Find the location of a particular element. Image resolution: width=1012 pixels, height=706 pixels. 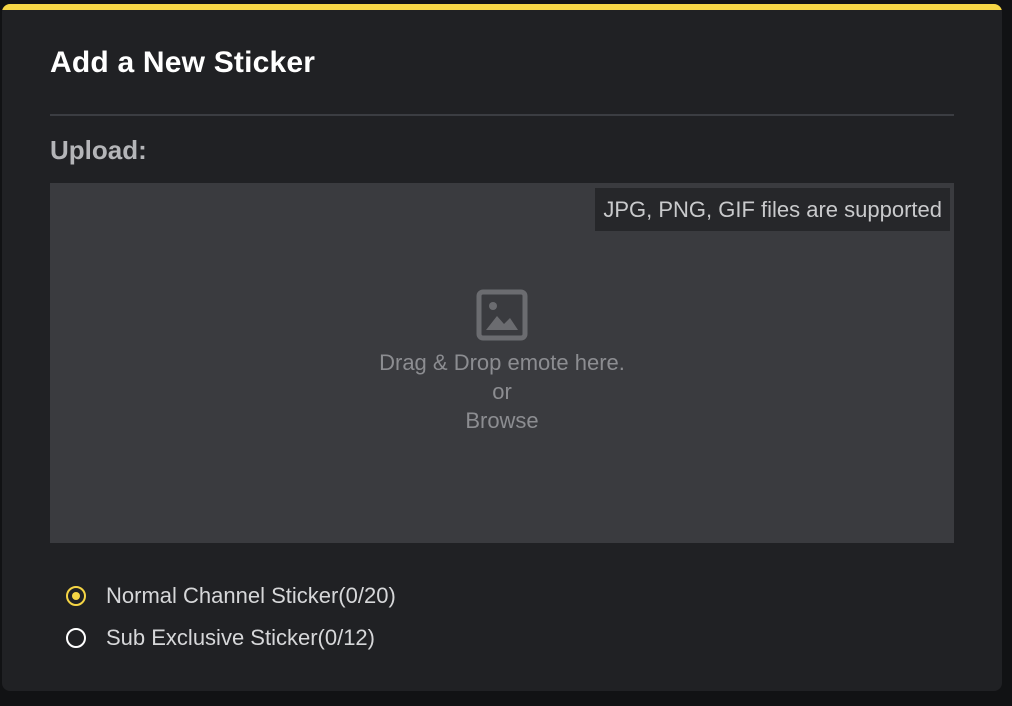

radio-normal-channel-sticker: Normal Channel Sticker(0/20) is located at coordinates (231, 596).